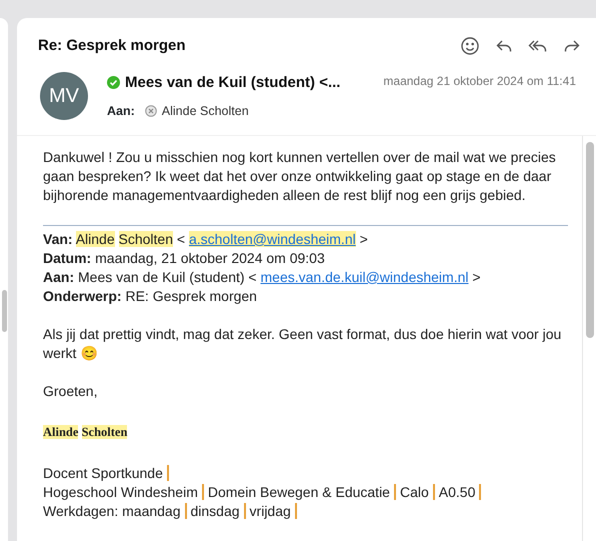 The height and width of the screenshot is (541, 596). I want to click on signature-text: Docent Sportkunde, so click(106, 472).